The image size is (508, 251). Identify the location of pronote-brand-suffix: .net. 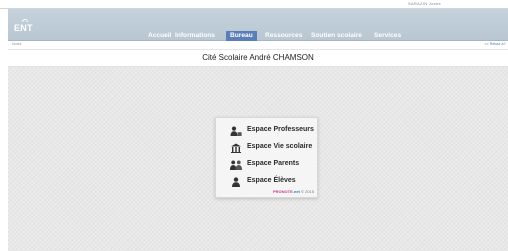
(296, 191).